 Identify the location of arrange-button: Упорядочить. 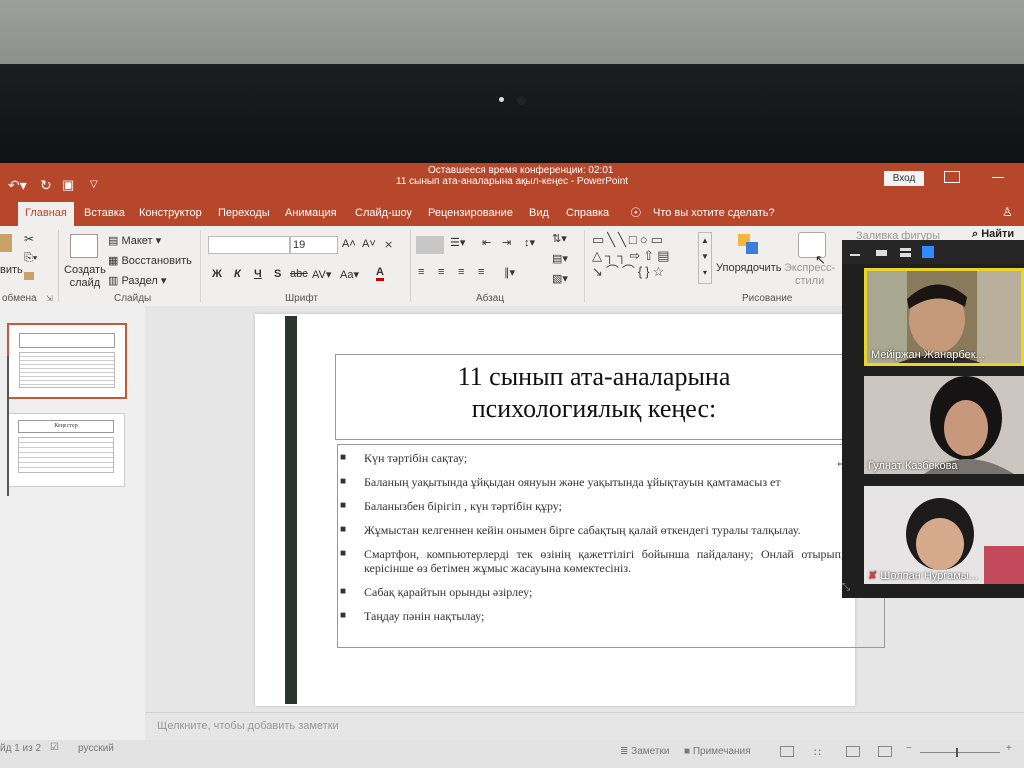
(748, 268).